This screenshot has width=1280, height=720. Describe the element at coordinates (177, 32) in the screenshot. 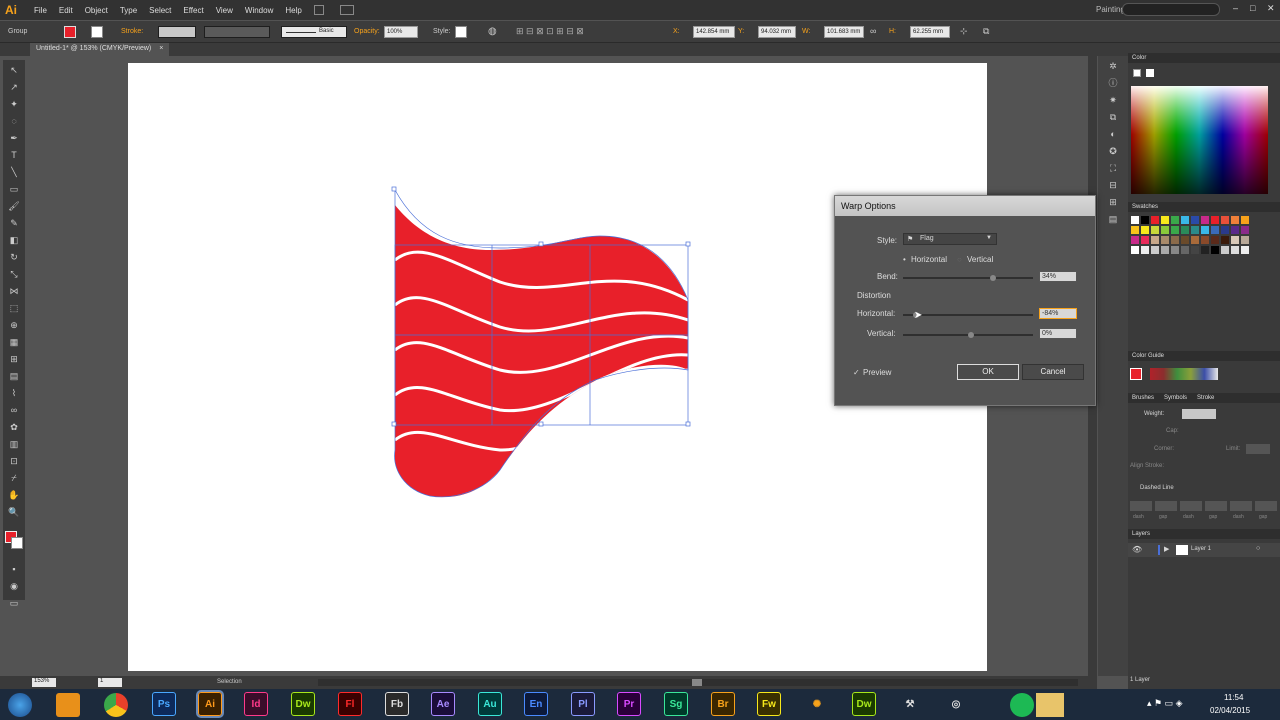

I see `stroke-weight-field` at that location.